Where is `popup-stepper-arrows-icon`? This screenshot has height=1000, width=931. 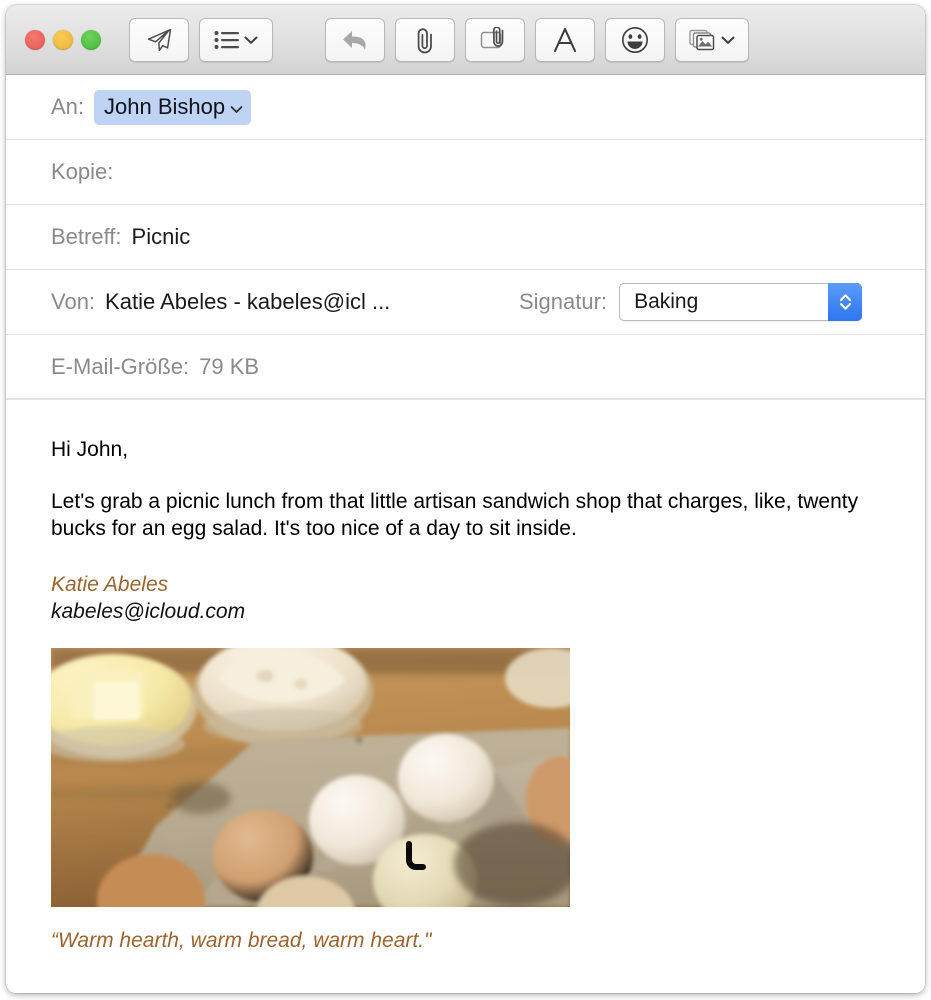 popup-stepper-arrows-icon is located at coordinates (845, 302).